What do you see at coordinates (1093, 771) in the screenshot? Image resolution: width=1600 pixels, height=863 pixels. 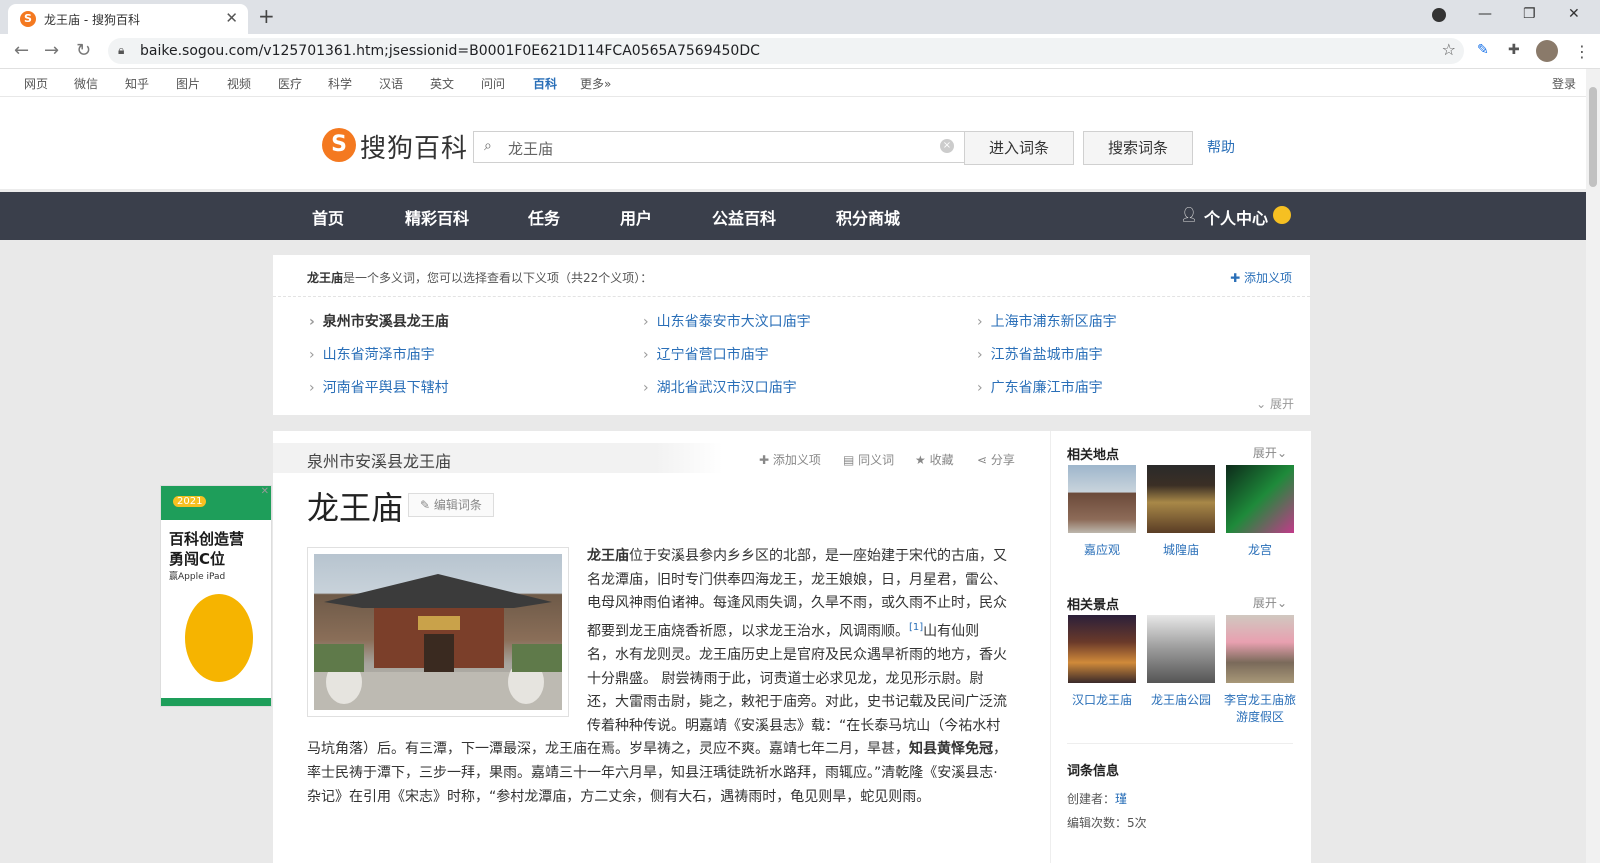 I see `entry-info-title: 词条信息` at bounding box center [1093, 771].